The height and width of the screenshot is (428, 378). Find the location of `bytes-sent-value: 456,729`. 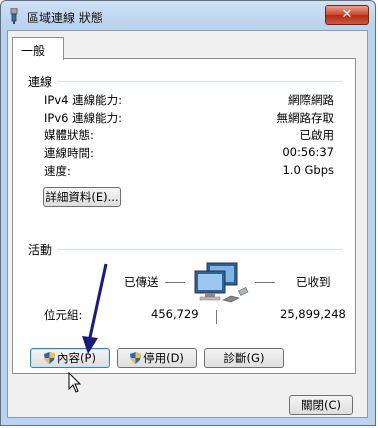

bytes-sent-value: 456,729 is located at coordinates (175, 314).